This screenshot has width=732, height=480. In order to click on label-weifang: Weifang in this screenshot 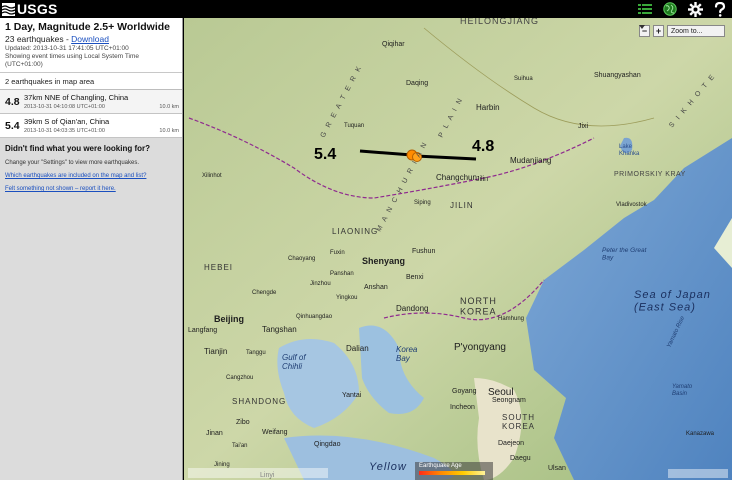, I will do `click(275, 432)`.